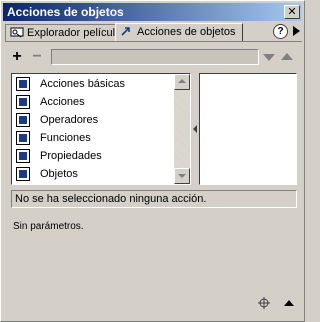 The image size is (320, 322). I want to click on collapse-up-icon, so click(289, 303).